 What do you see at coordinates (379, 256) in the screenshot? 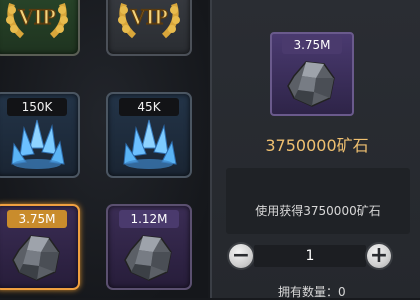
I see `increase-quantity-button: +` at bounding box center [379, 256].